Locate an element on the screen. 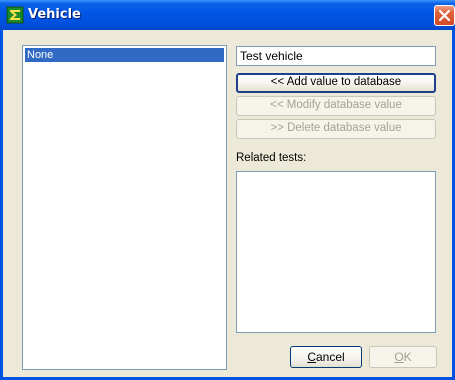  ok-label: K is located at coordinates (407, 357).